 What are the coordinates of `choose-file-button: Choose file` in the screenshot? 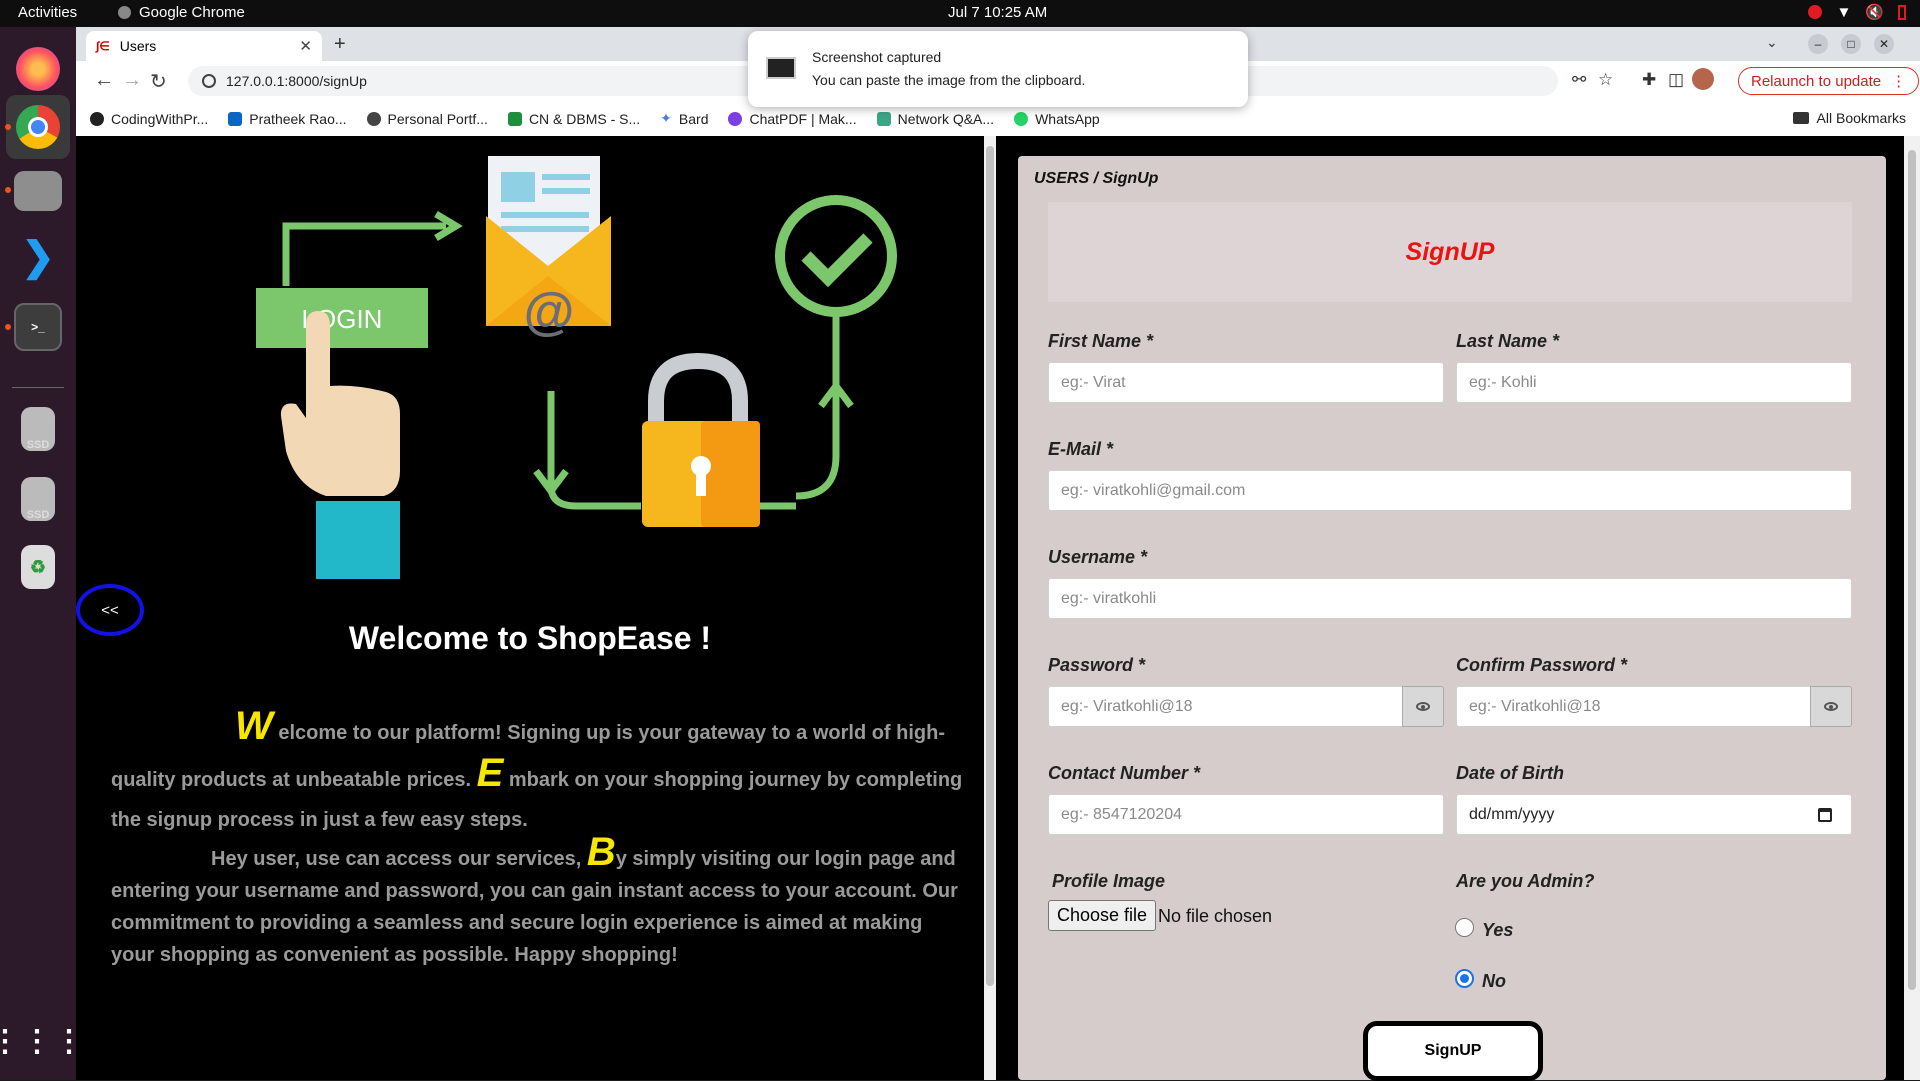 It's located at (1102, 915).